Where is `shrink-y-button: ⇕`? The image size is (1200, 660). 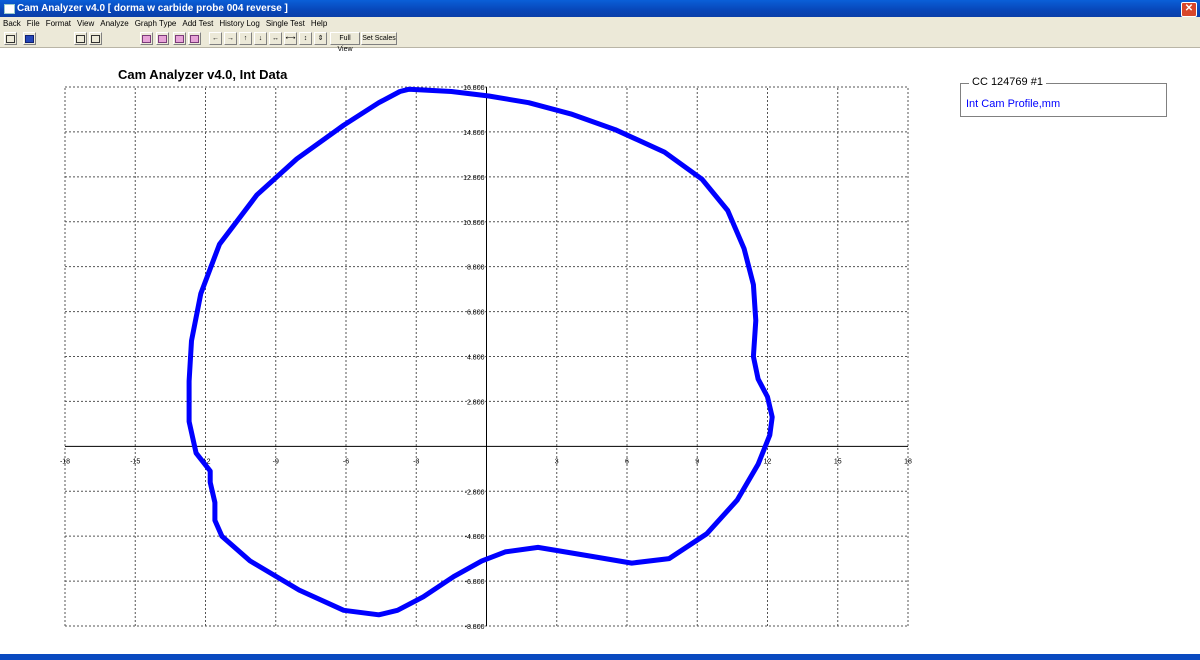
shrink-y-button: ⇕ is located at coordinates (320, 38).